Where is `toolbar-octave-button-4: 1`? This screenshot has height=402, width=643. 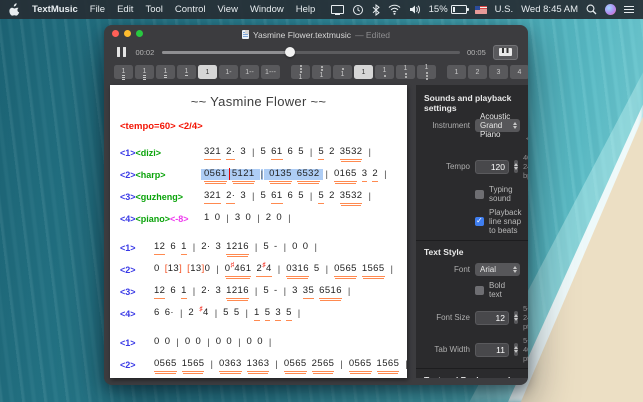
toolbar-octave-button-4: 1 is located at coordinates (363, 72).